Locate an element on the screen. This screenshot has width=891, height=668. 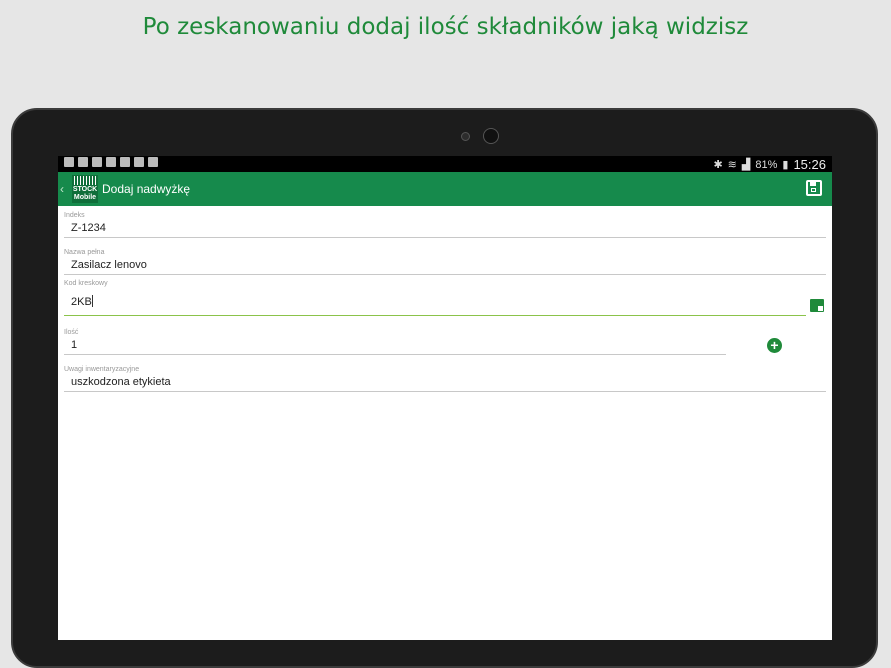
full-name-input: Zasilacz lenovo is located at coordinates (445, 267).